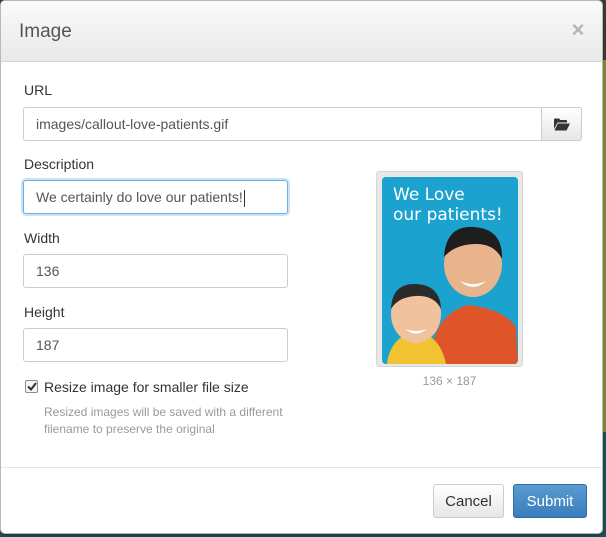 This screenshot has width=606, height=537. I want to click on preview-image: We Love our patients!, so click(450, 270).